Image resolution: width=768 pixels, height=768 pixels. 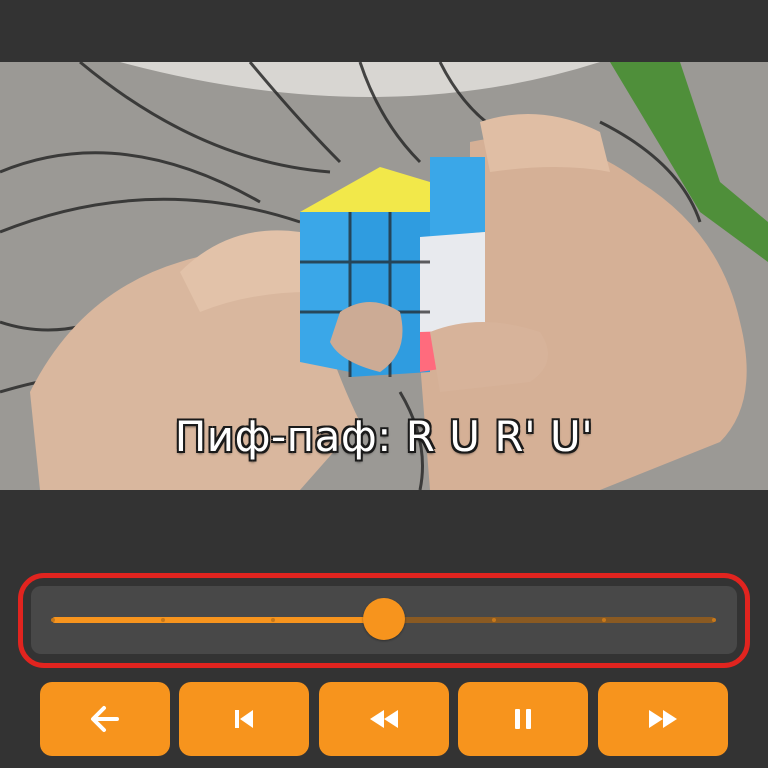 I want to click on pause-button, so click(x=523, y=719).